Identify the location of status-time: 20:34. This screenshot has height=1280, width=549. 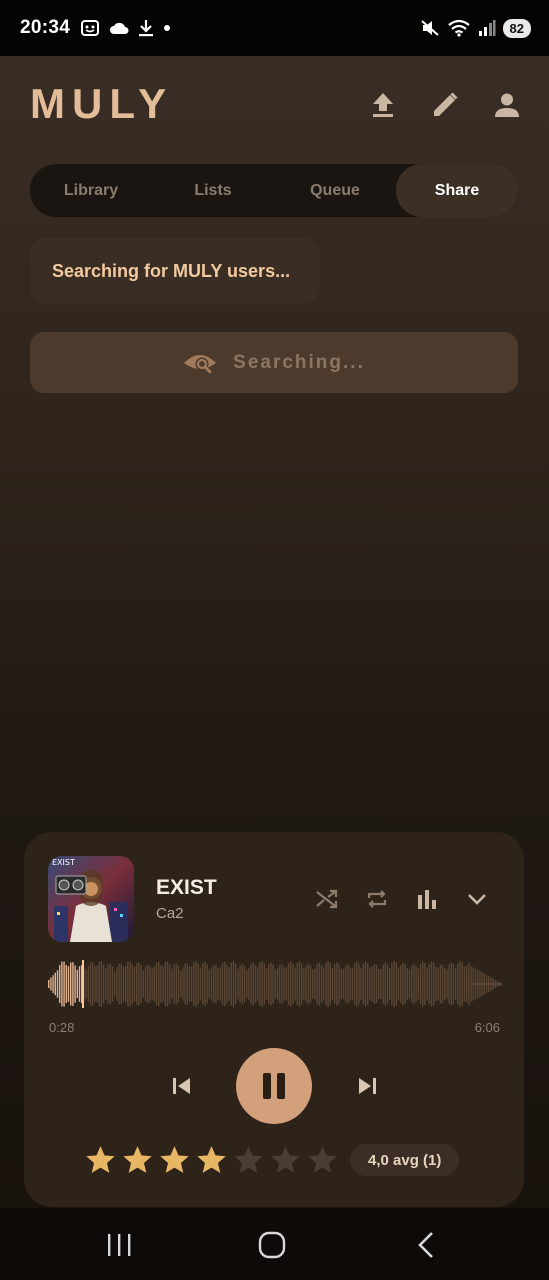
(45, 27).